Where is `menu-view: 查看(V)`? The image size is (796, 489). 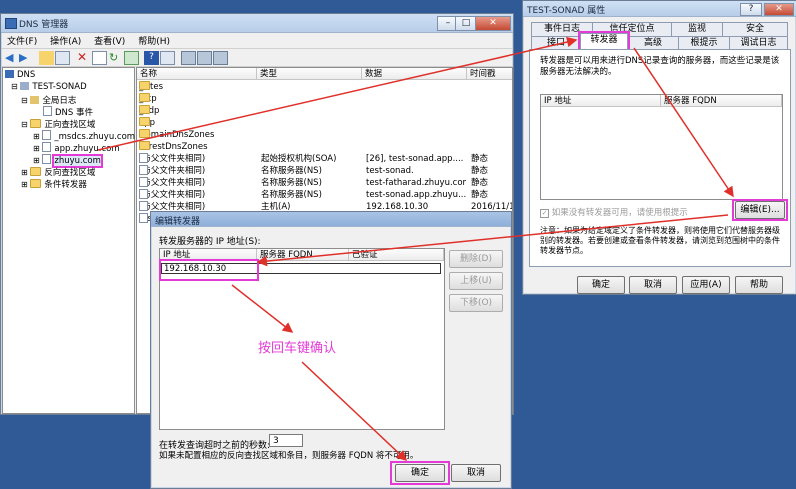
menu-view: 查看(V) is located at coordinates (109, 42).